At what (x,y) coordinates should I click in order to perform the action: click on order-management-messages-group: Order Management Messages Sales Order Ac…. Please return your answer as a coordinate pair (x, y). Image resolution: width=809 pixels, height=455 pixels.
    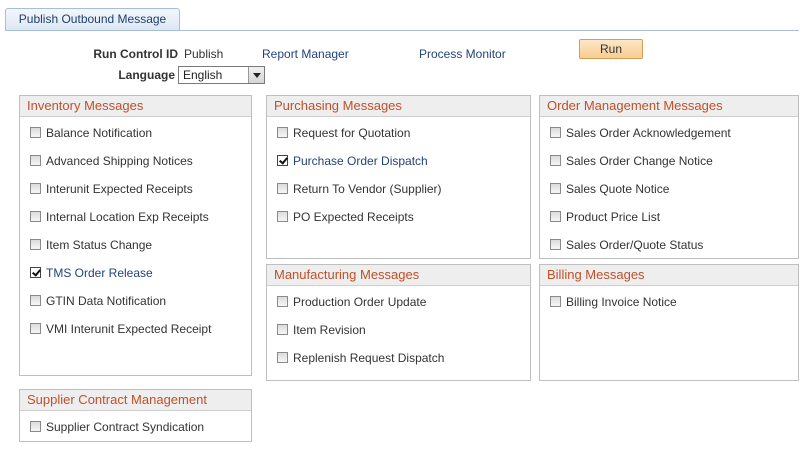
    Looking at the image, I should click on (669, 177).